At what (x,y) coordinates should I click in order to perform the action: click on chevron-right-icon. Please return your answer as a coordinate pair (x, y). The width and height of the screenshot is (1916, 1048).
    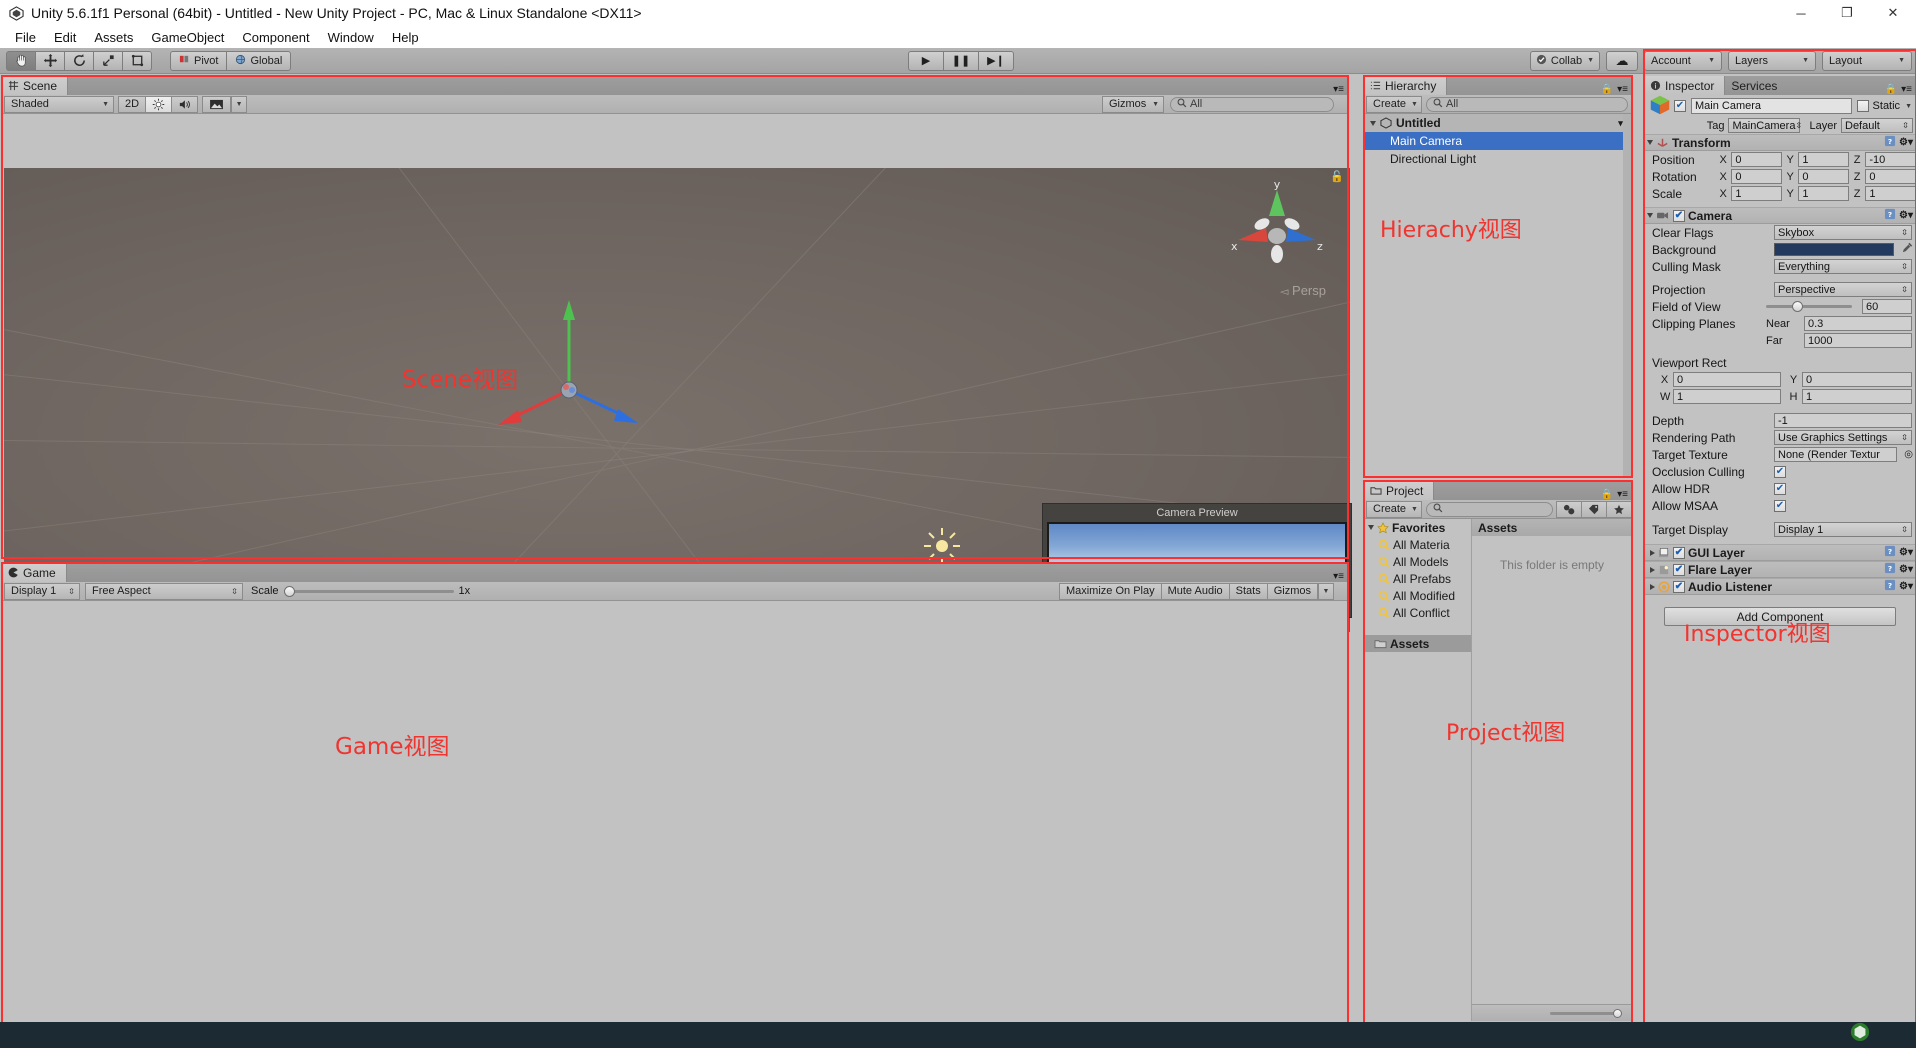
    Looking at the image, I should click on (1652, 586).